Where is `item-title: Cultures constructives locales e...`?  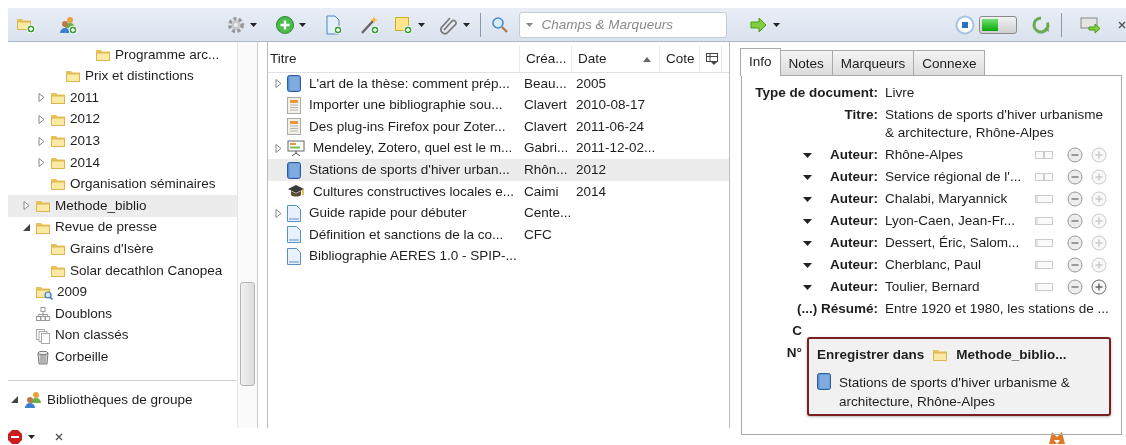 item-title: Cultures constructives locales e... is located at coordinates (414, 191).